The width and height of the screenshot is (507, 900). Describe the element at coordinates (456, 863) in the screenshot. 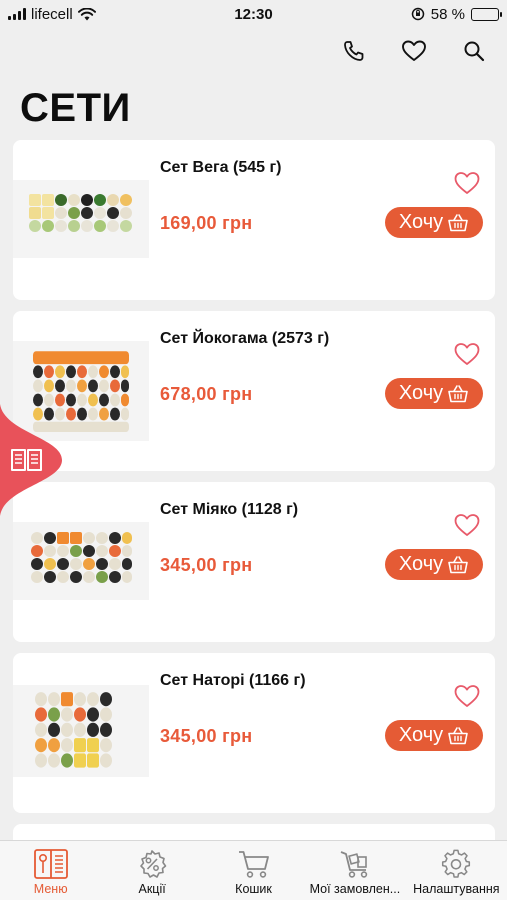

I see `gear-icon` at that location.